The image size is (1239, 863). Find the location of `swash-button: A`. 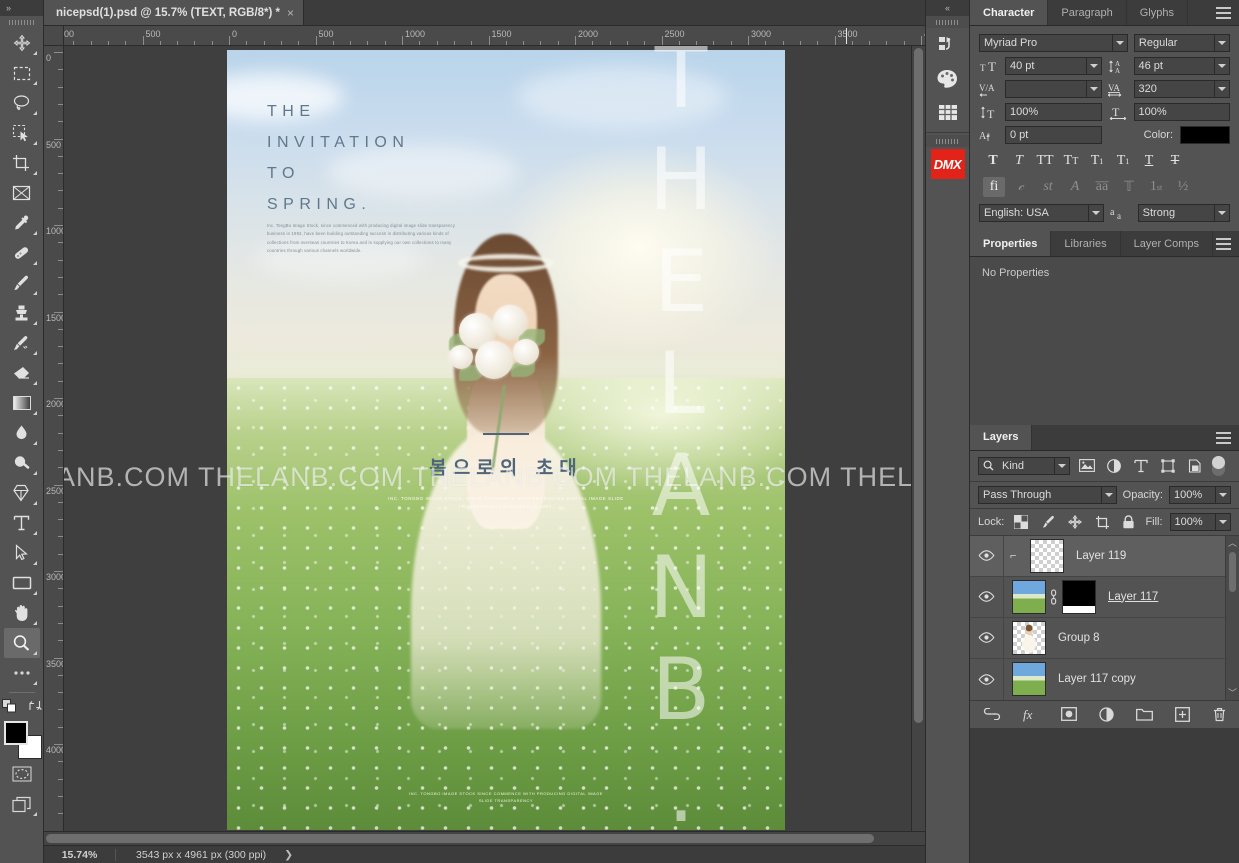

swash-button: A is located at coordinates (1075, 187).